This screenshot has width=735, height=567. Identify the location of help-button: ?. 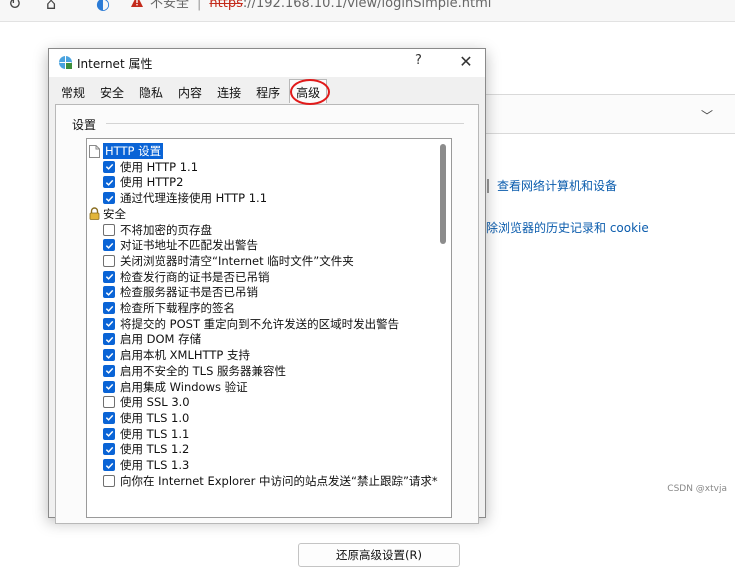
(418, 60).